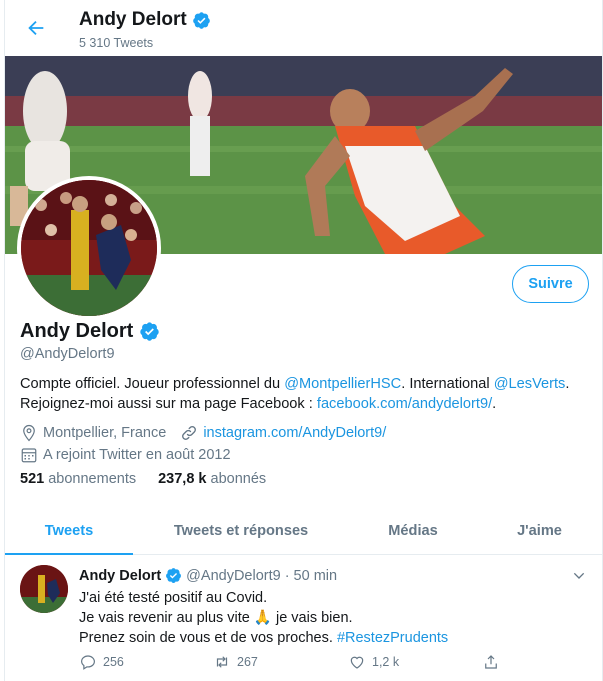 This screenshot has height=681, width=603. Describe the element at coordinates (222, 662) in the screenshot. I see `retweet-icon` at that location.